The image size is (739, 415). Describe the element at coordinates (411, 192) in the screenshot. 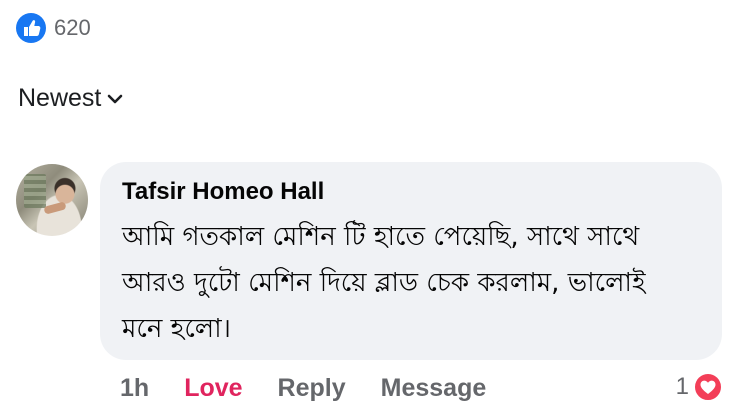

I see `comment-author: Tafsir Homeo Hall` at that location.